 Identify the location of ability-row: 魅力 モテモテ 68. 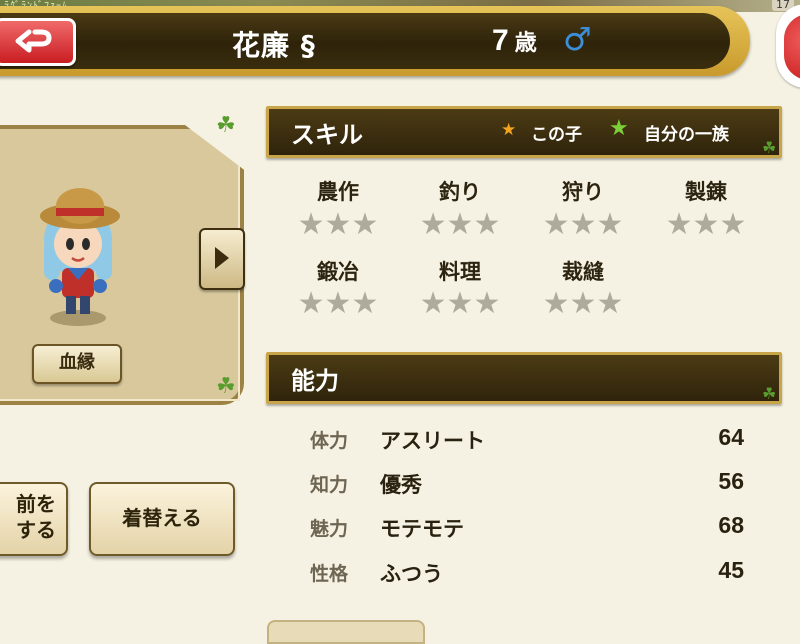
(530, 528).